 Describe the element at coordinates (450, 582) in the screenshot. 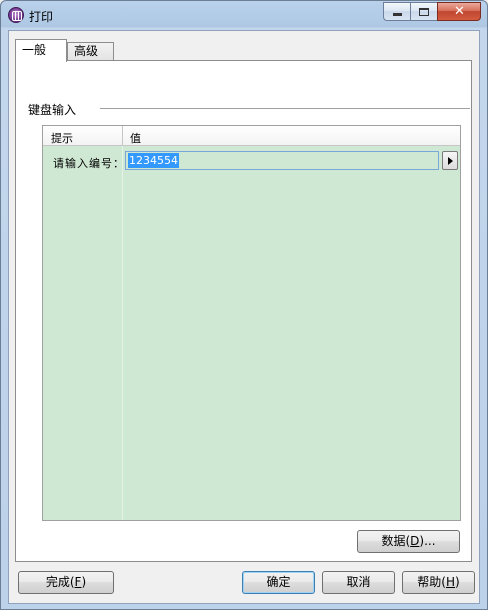

I see `help-button-accelerator: H` at that location.